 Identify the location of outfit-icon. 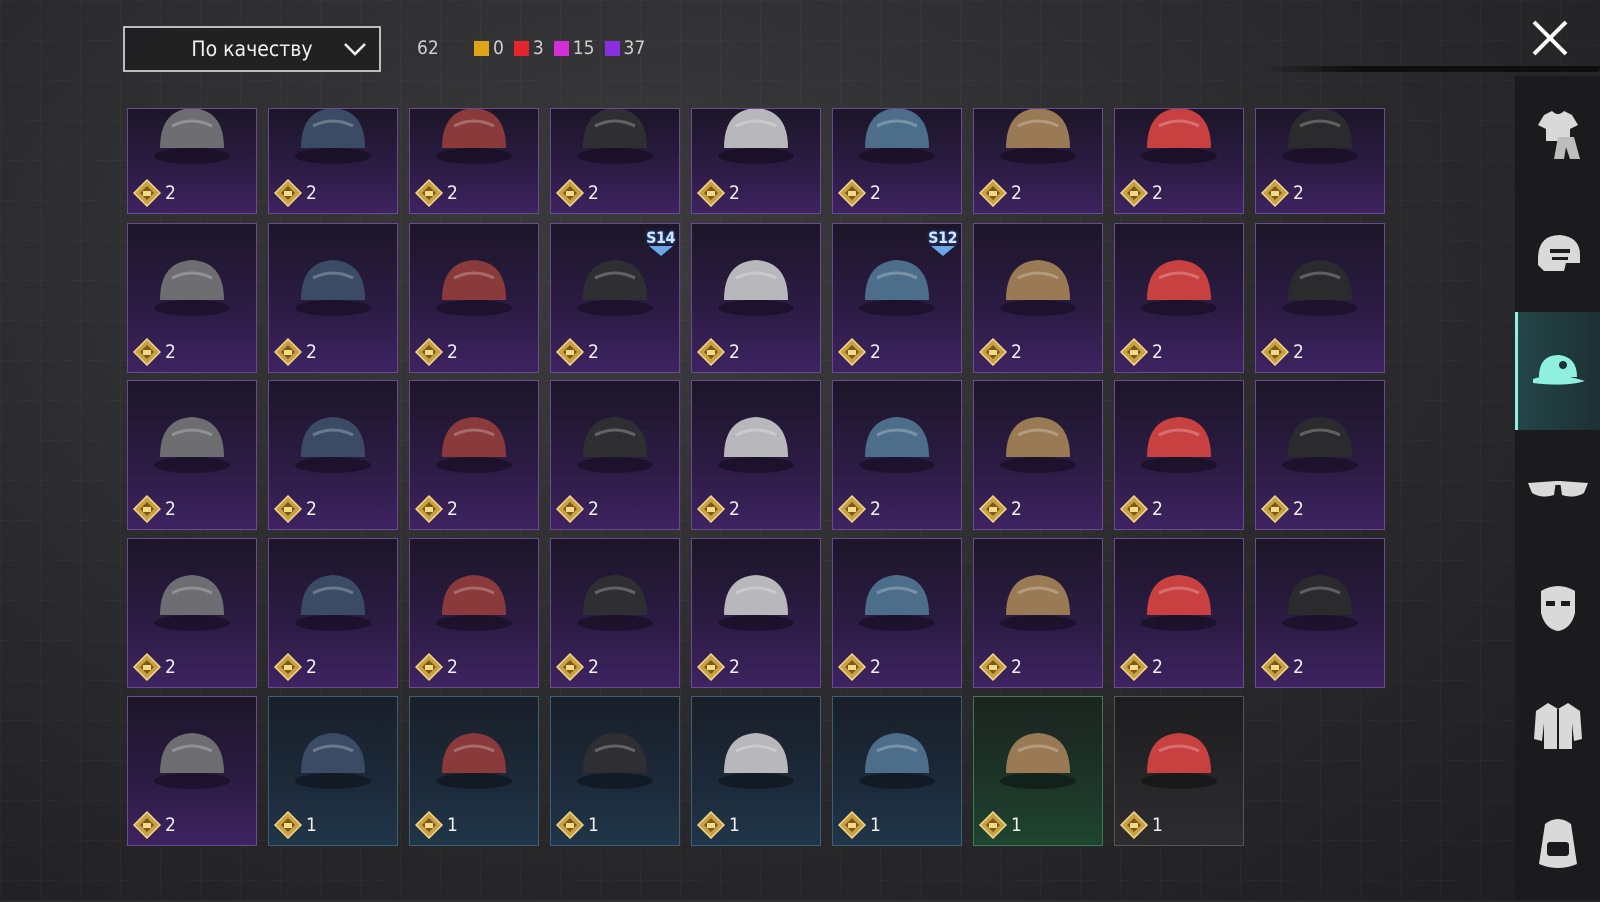
(1558, 135).